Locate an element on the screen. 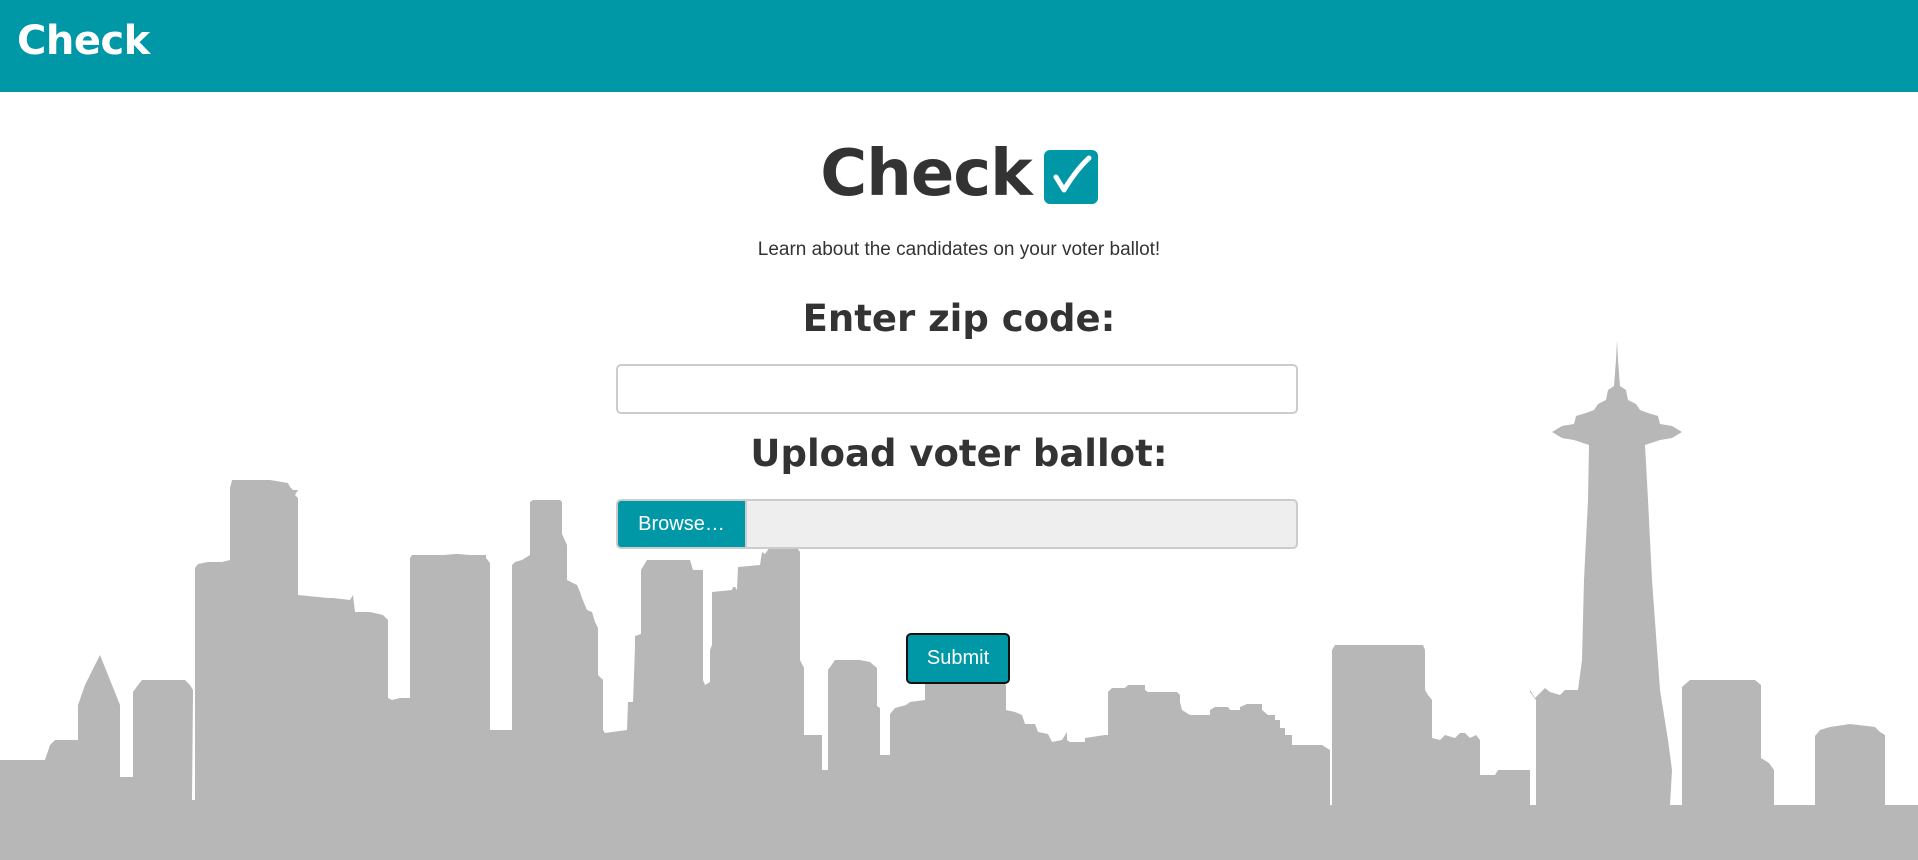 Image resolution: width=1918 pixels, height=860 pixels. check-box-icon is located at coordinates (1070, 177).